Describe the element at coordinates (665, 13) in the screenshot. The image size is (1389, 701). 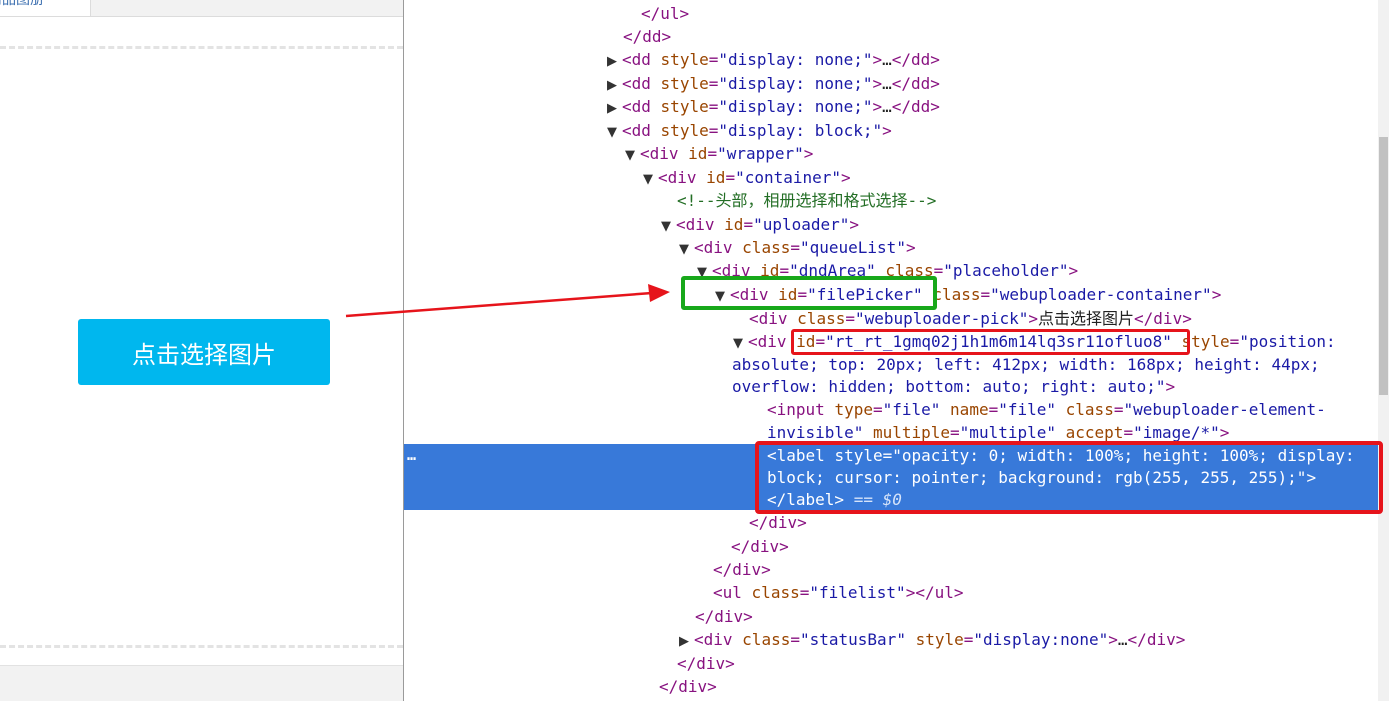
I see `dom-node-line: </ul>` at that location.